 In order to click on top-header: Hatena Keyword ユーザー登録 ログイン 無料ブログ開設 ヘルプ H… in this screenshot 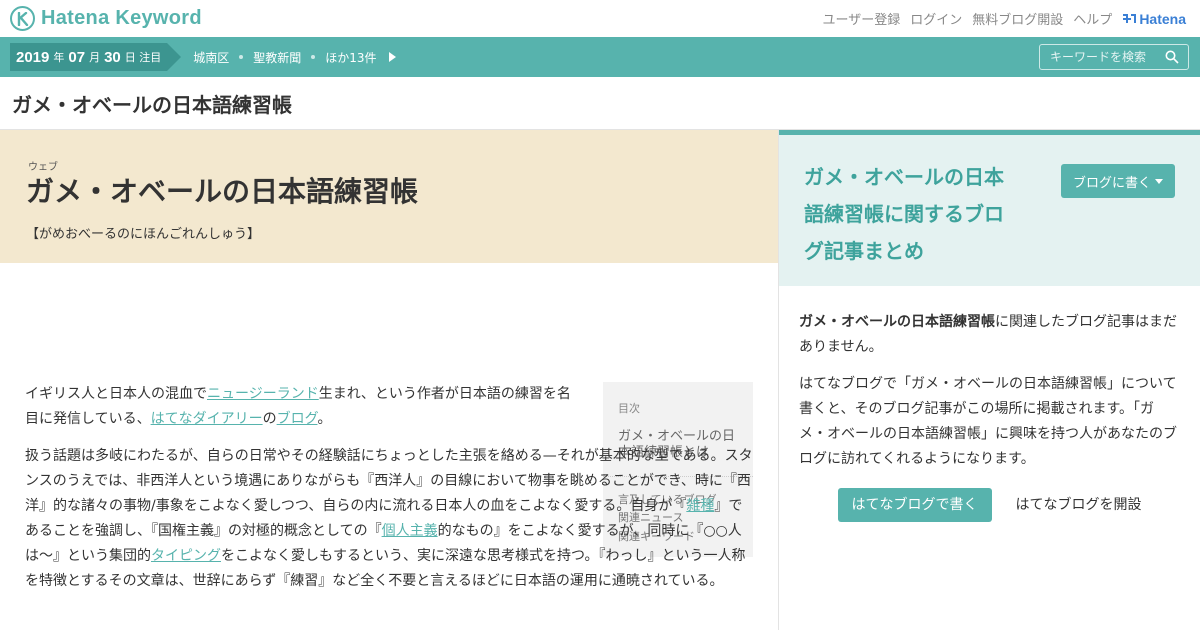, I will do `click(600, 18)`.